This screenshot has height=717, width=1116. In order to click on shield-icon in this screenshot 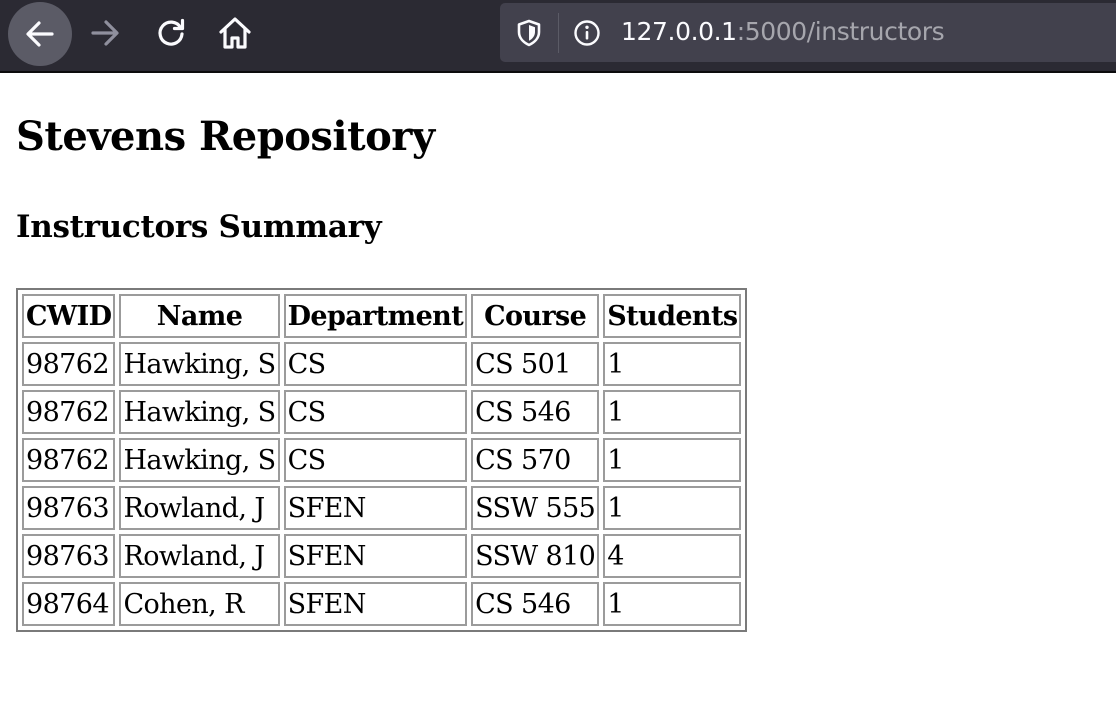, I will do `click(529, 33)`.